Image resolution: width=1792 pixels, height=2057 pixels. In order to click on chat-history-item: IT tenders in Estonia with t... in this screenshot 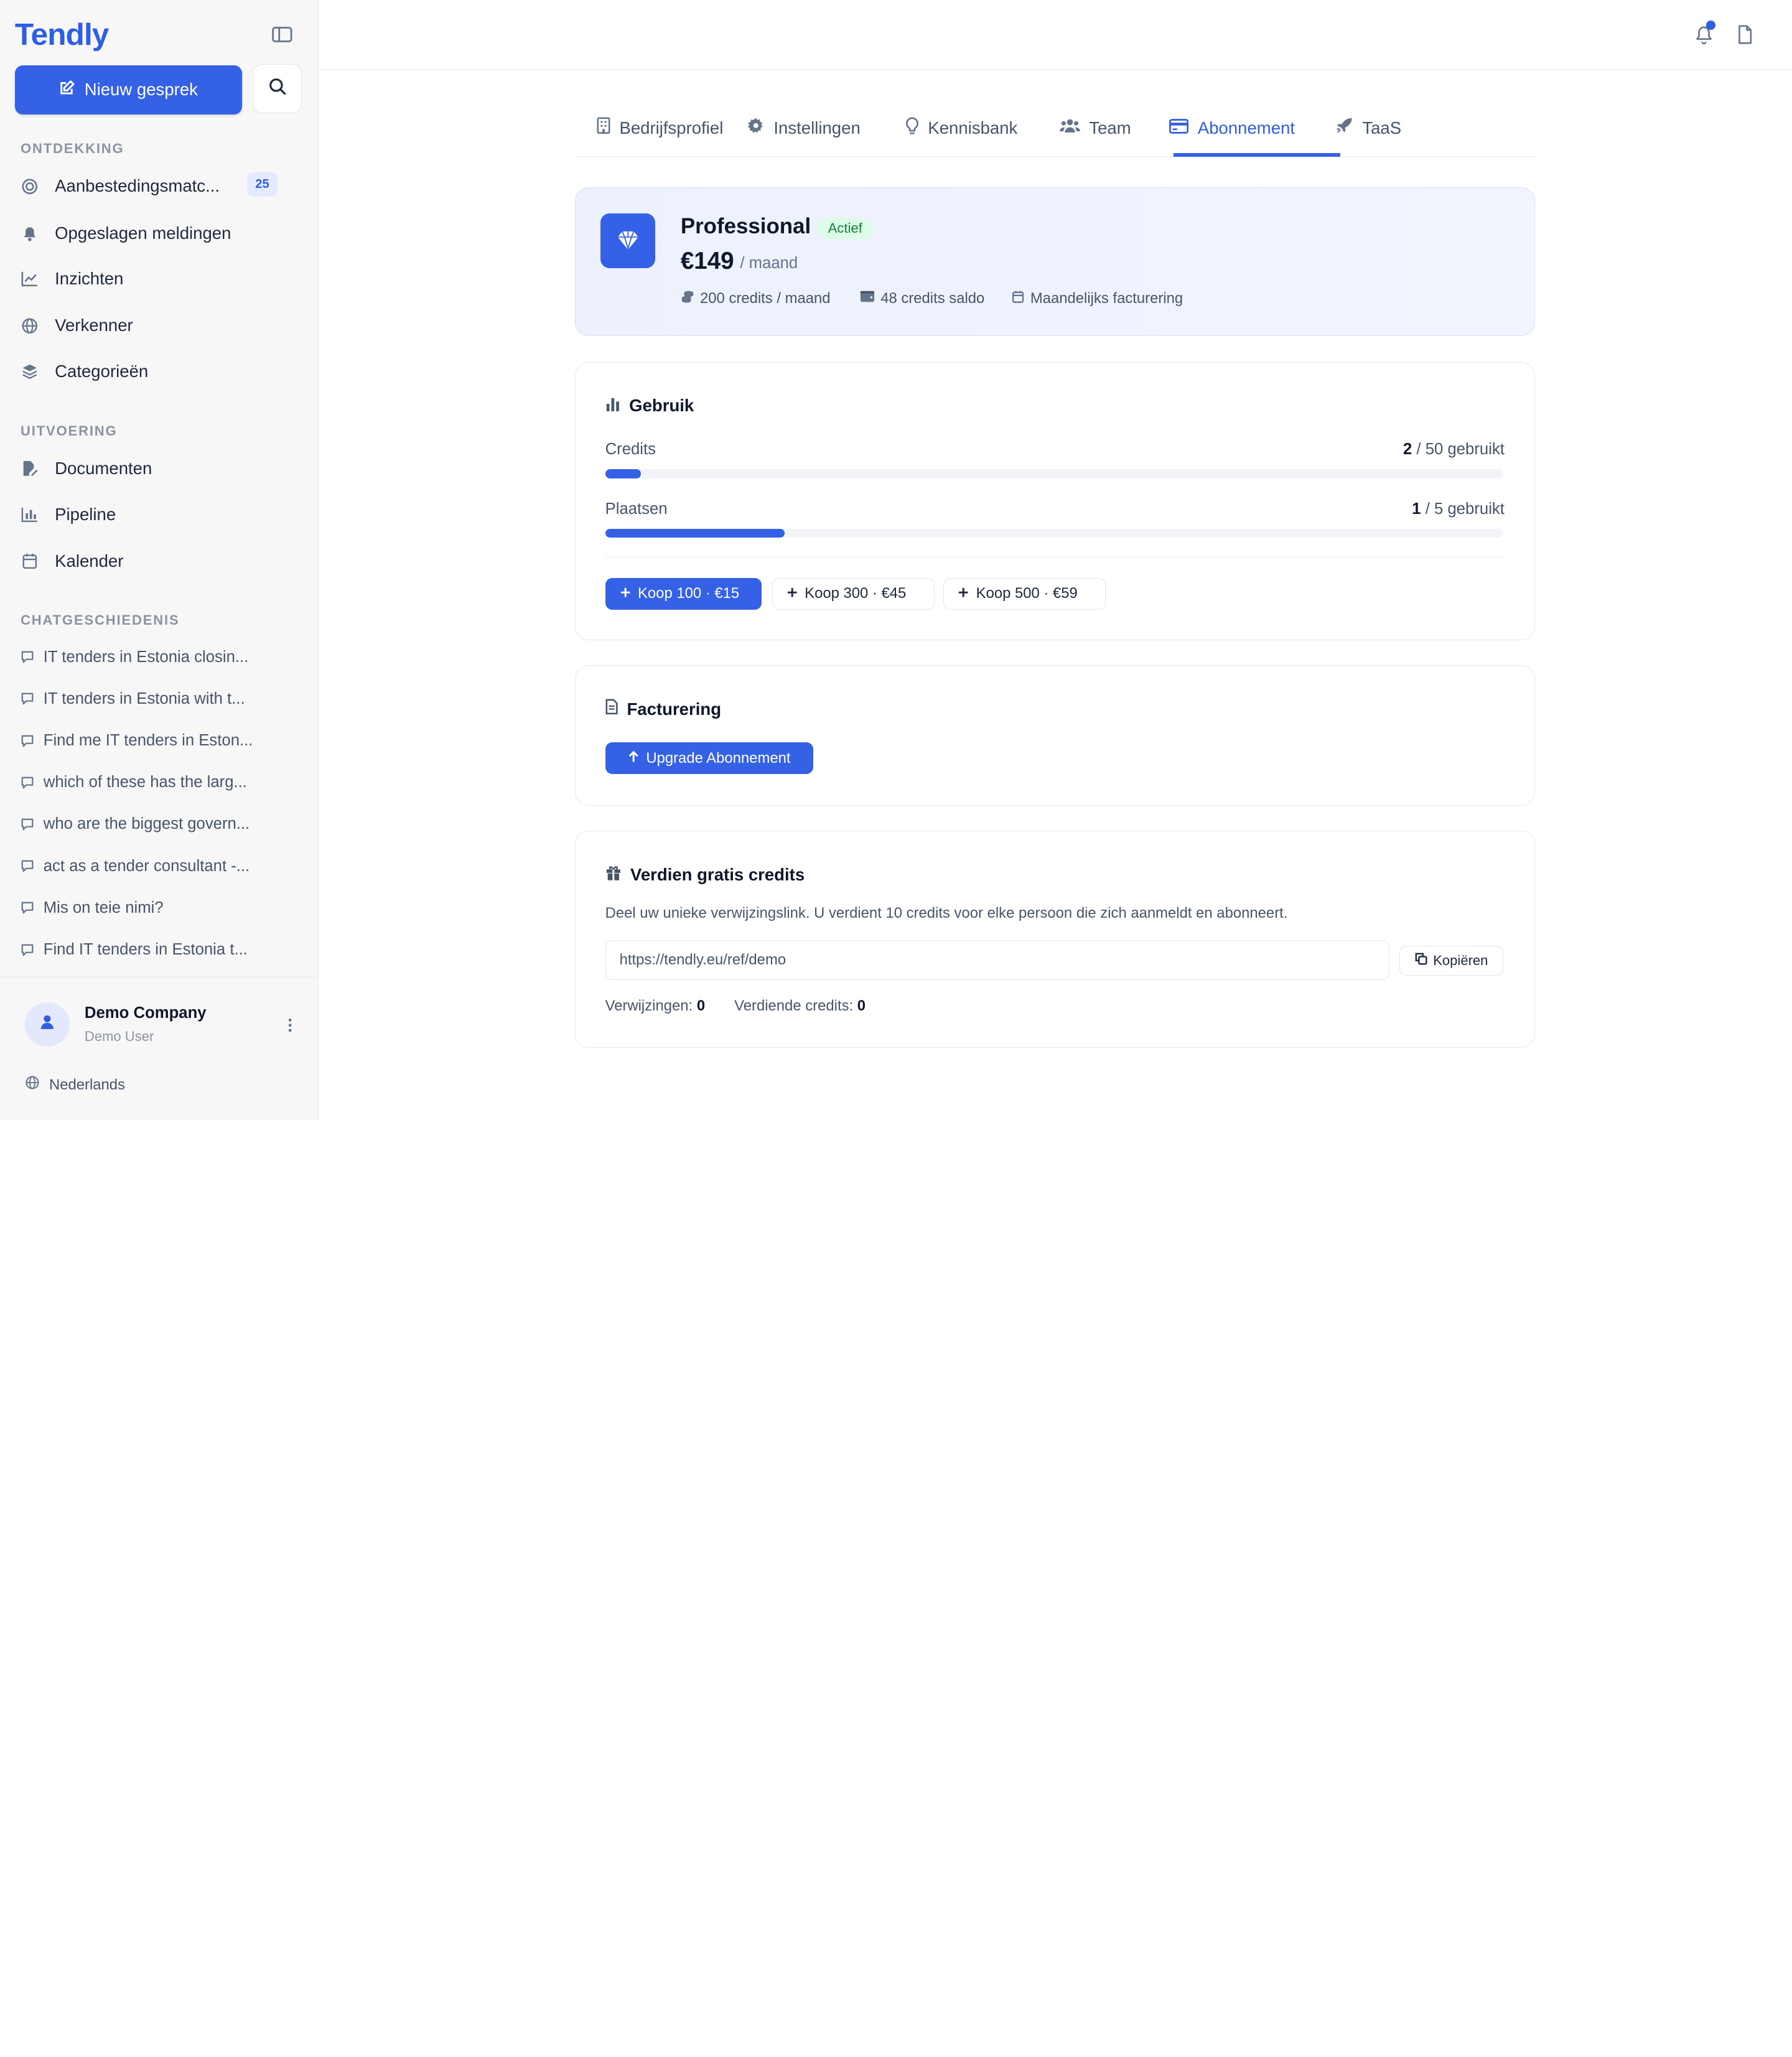, I will do `click(158, 699)`.